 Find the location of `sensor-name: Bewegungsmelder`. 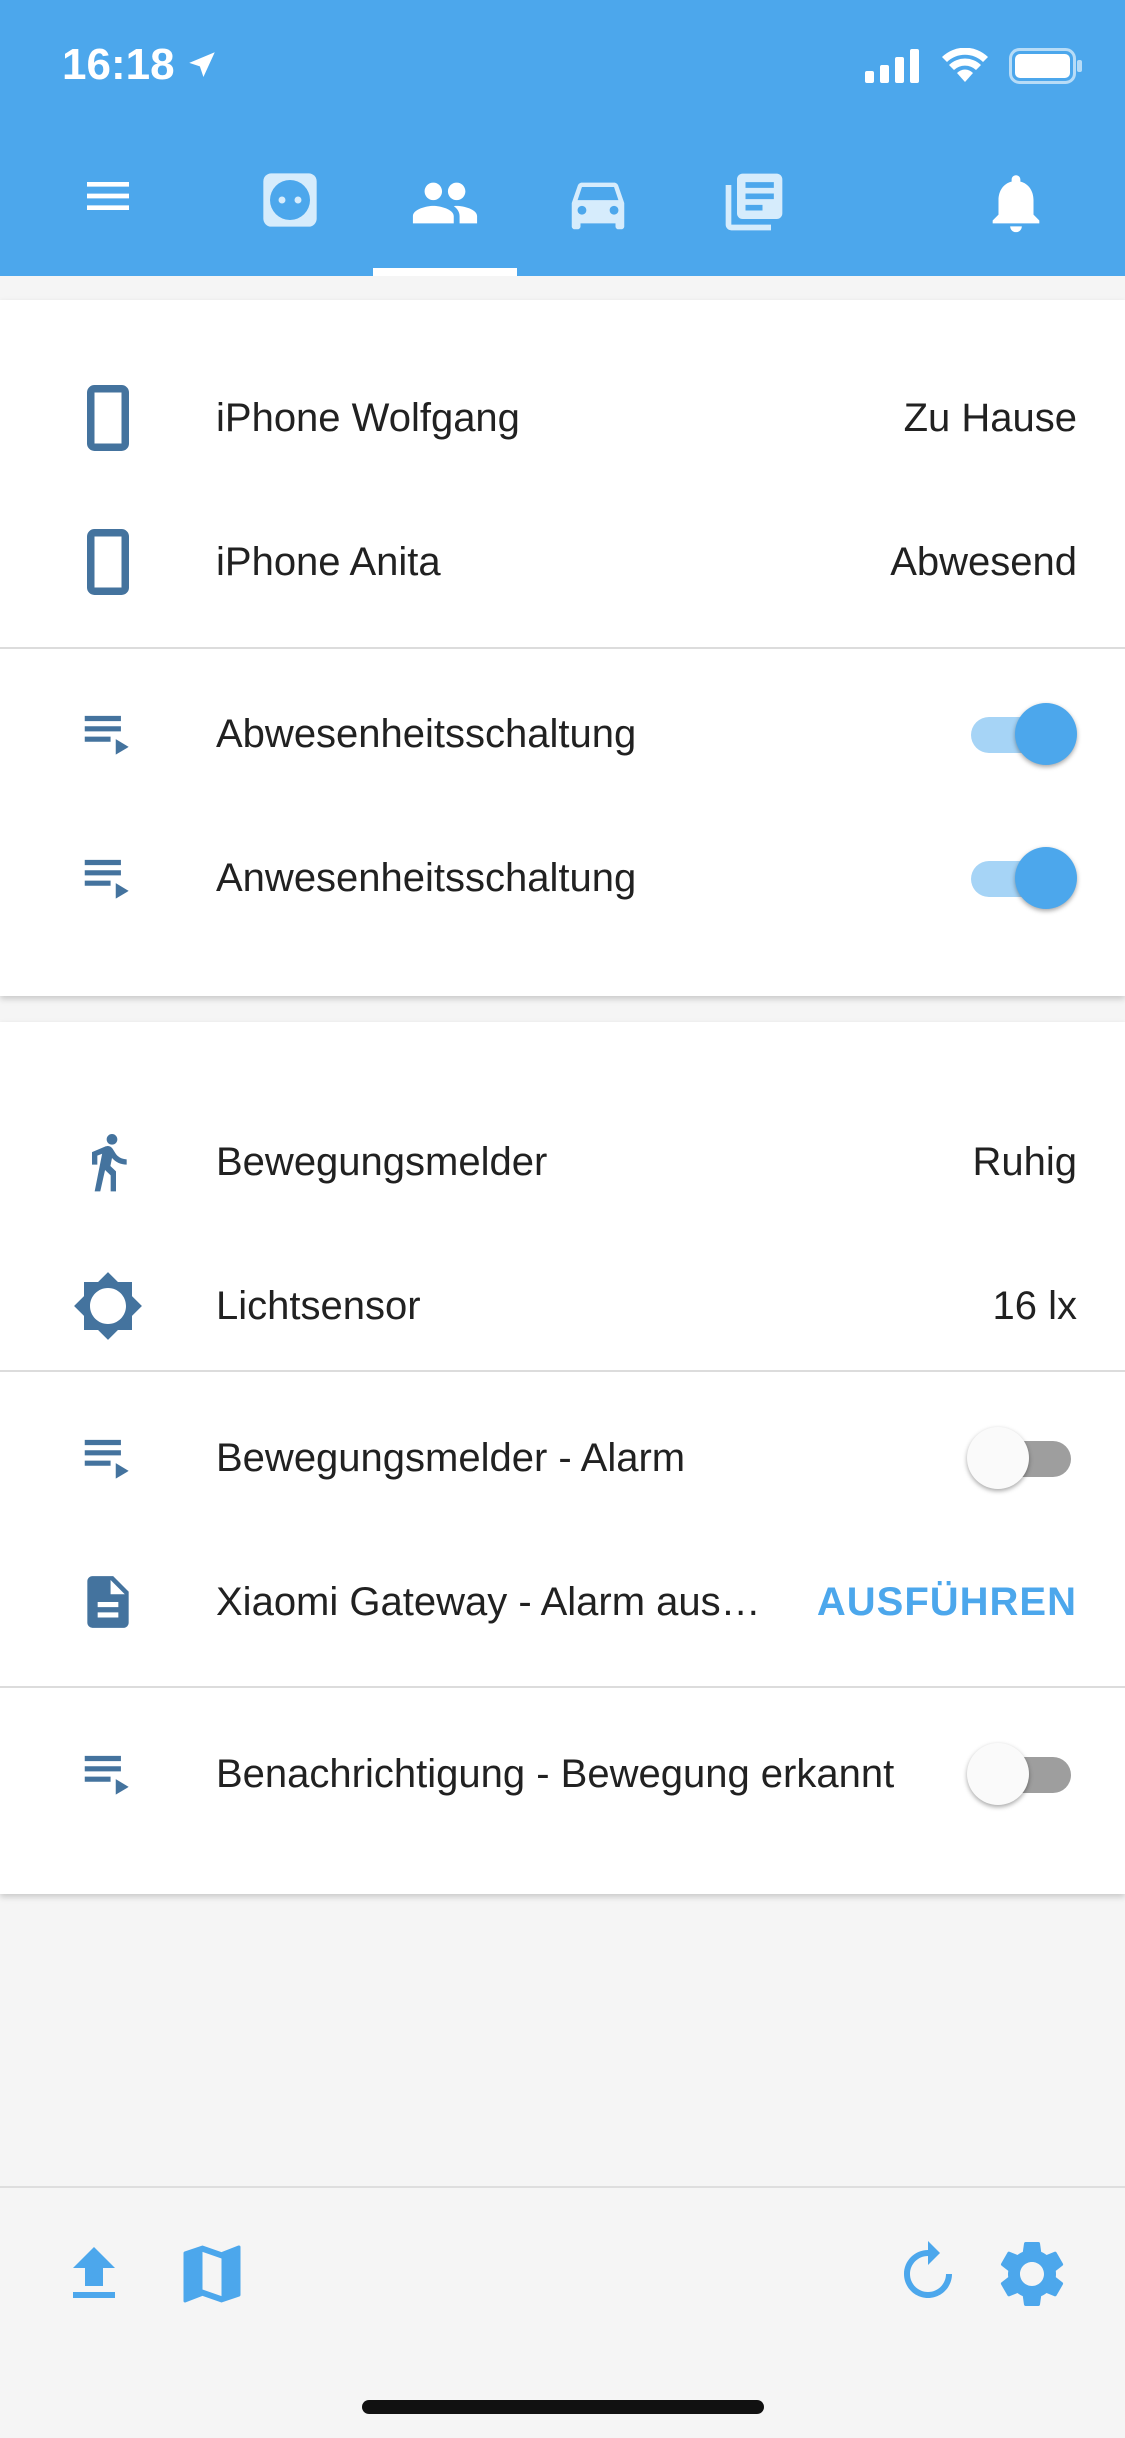

sensor-name: Bewegungsmelder is located at coordinates (382, 1161).